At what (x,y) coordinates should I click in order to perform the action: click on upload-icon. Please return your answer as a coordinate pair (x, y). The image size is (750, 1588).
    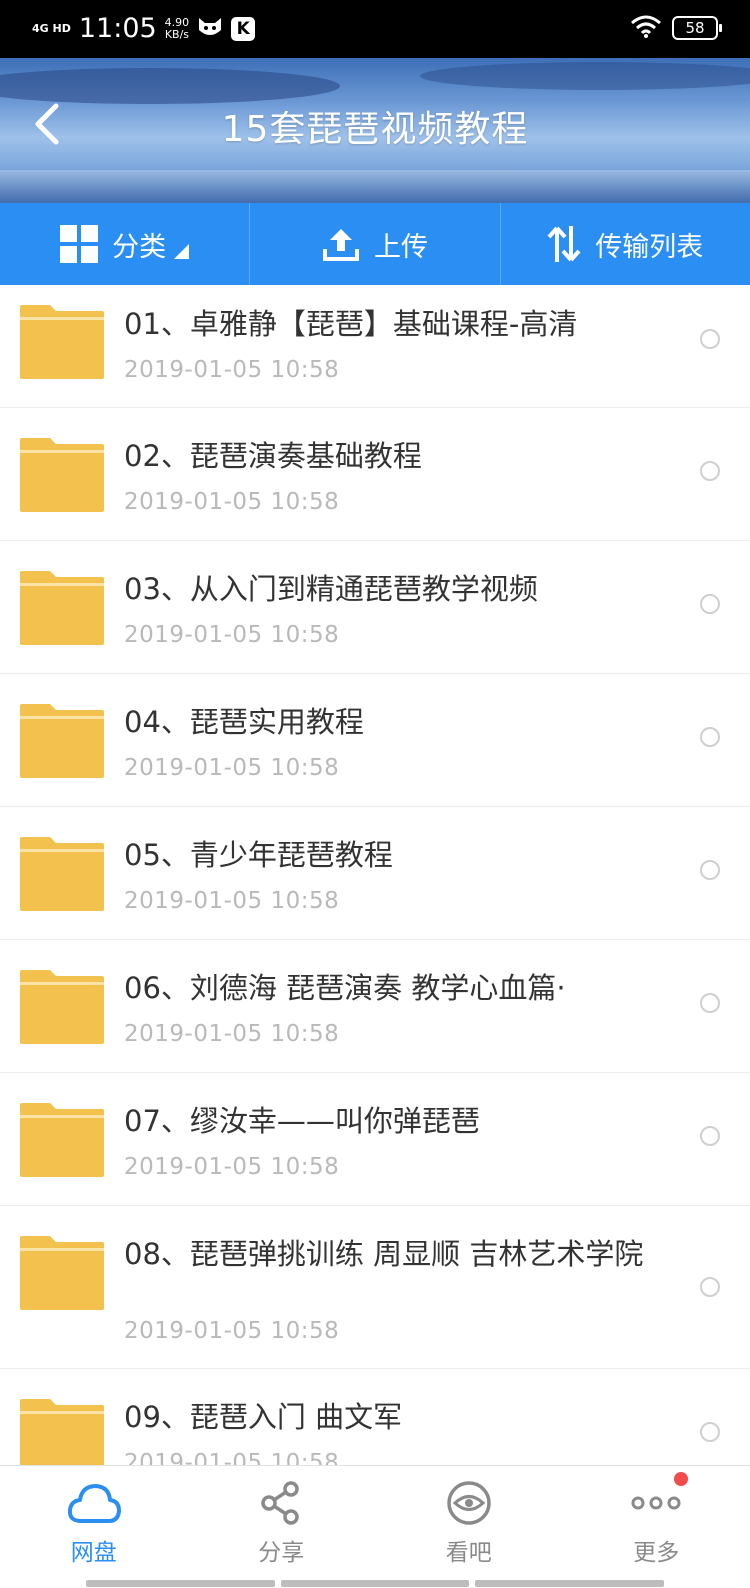
    Looking at the image, I should click on (341, 244).